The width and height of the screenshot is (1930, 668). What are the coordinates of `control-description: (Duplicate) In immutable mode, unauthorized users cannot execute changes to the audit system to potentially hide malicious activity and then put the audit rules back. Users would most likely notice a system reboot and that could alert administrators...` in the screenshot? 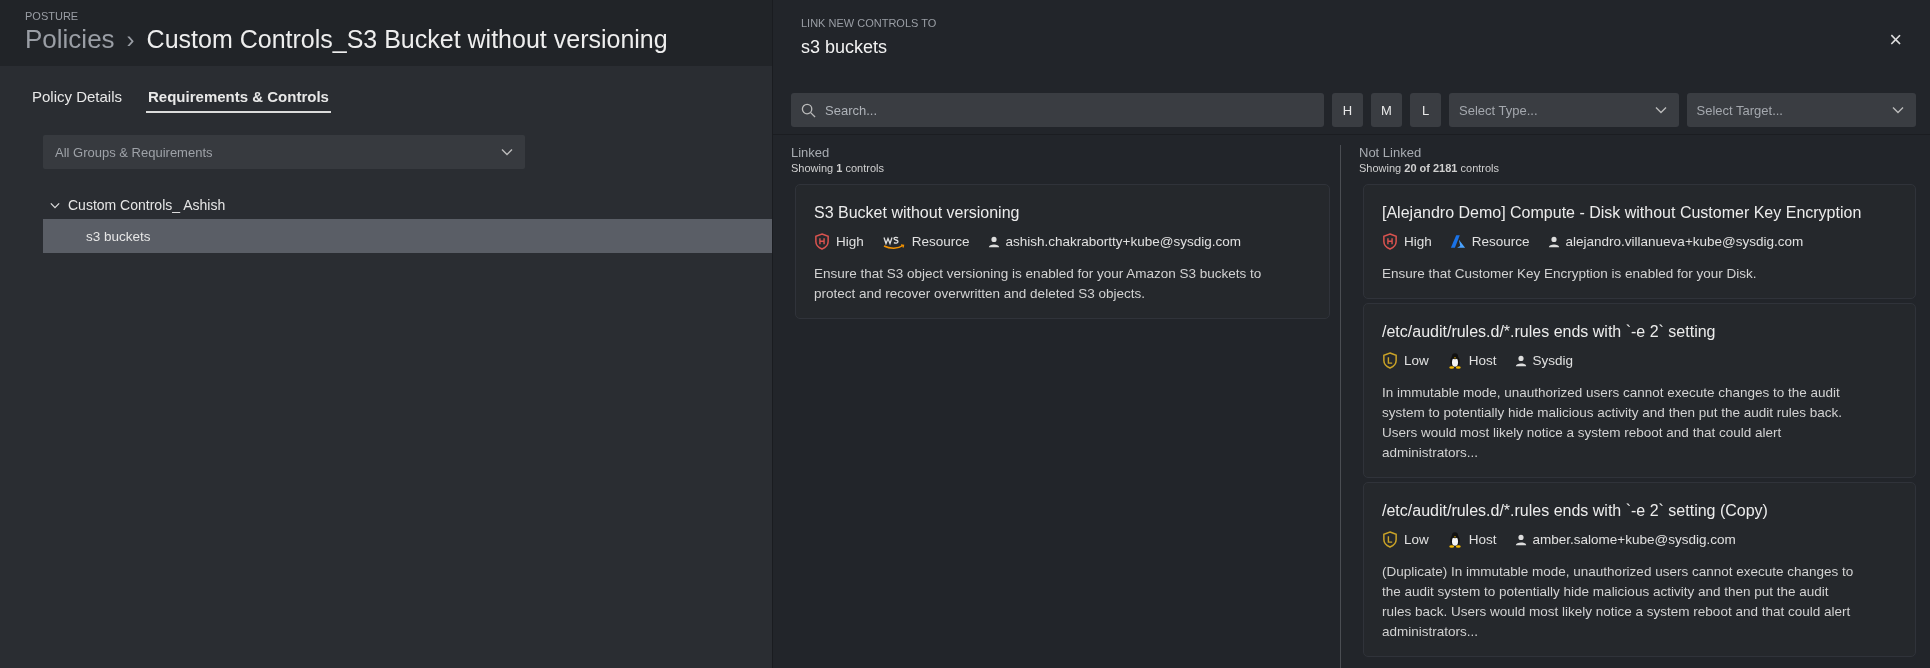 It's located at (1618, 602).